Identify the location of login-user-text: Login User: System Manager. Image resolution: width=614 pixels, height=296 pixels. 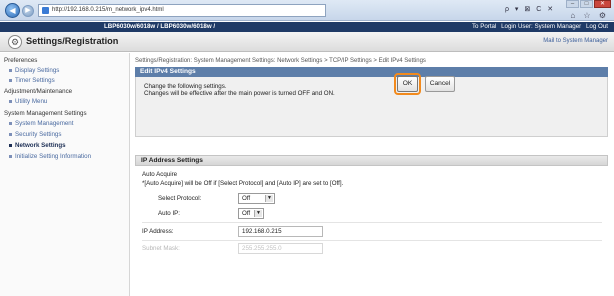
(541, 26).